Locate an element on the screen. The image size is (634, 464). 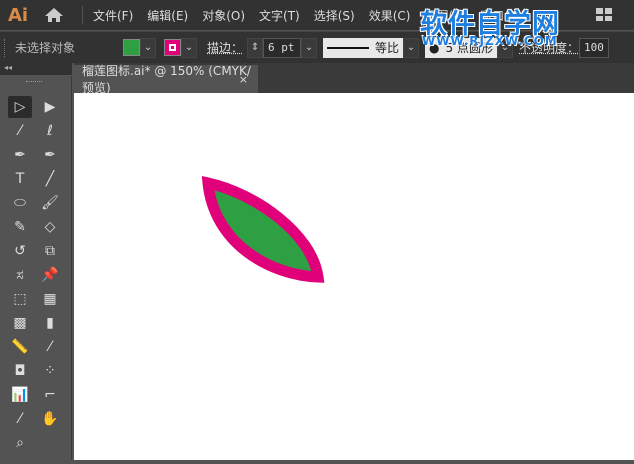
magic-wand-tool-icon: ⁄ is located at coordinates (20, 131).